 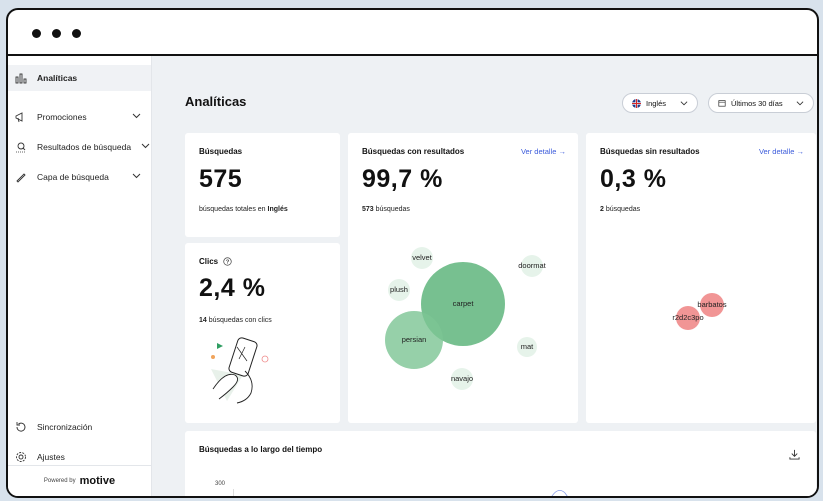 I want to click on bubble-label: doormat, so click(x=532, y=265).